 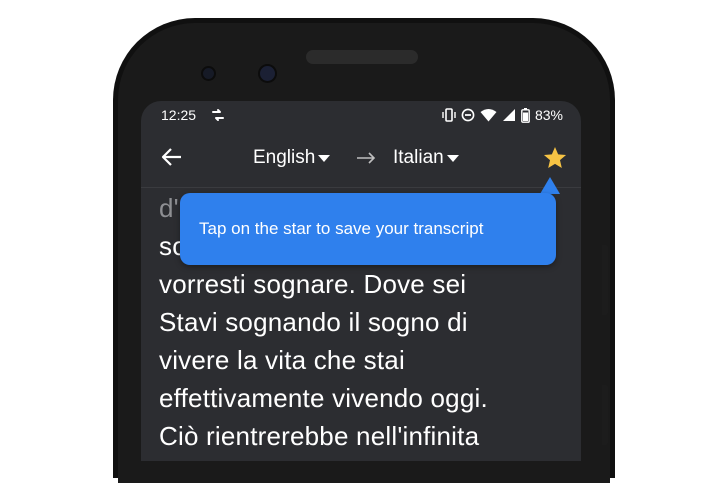 What do you see at coordinates (366, 158) in the screenshot?
I see `arrow-right-icon` at bounding box center [366, 158].